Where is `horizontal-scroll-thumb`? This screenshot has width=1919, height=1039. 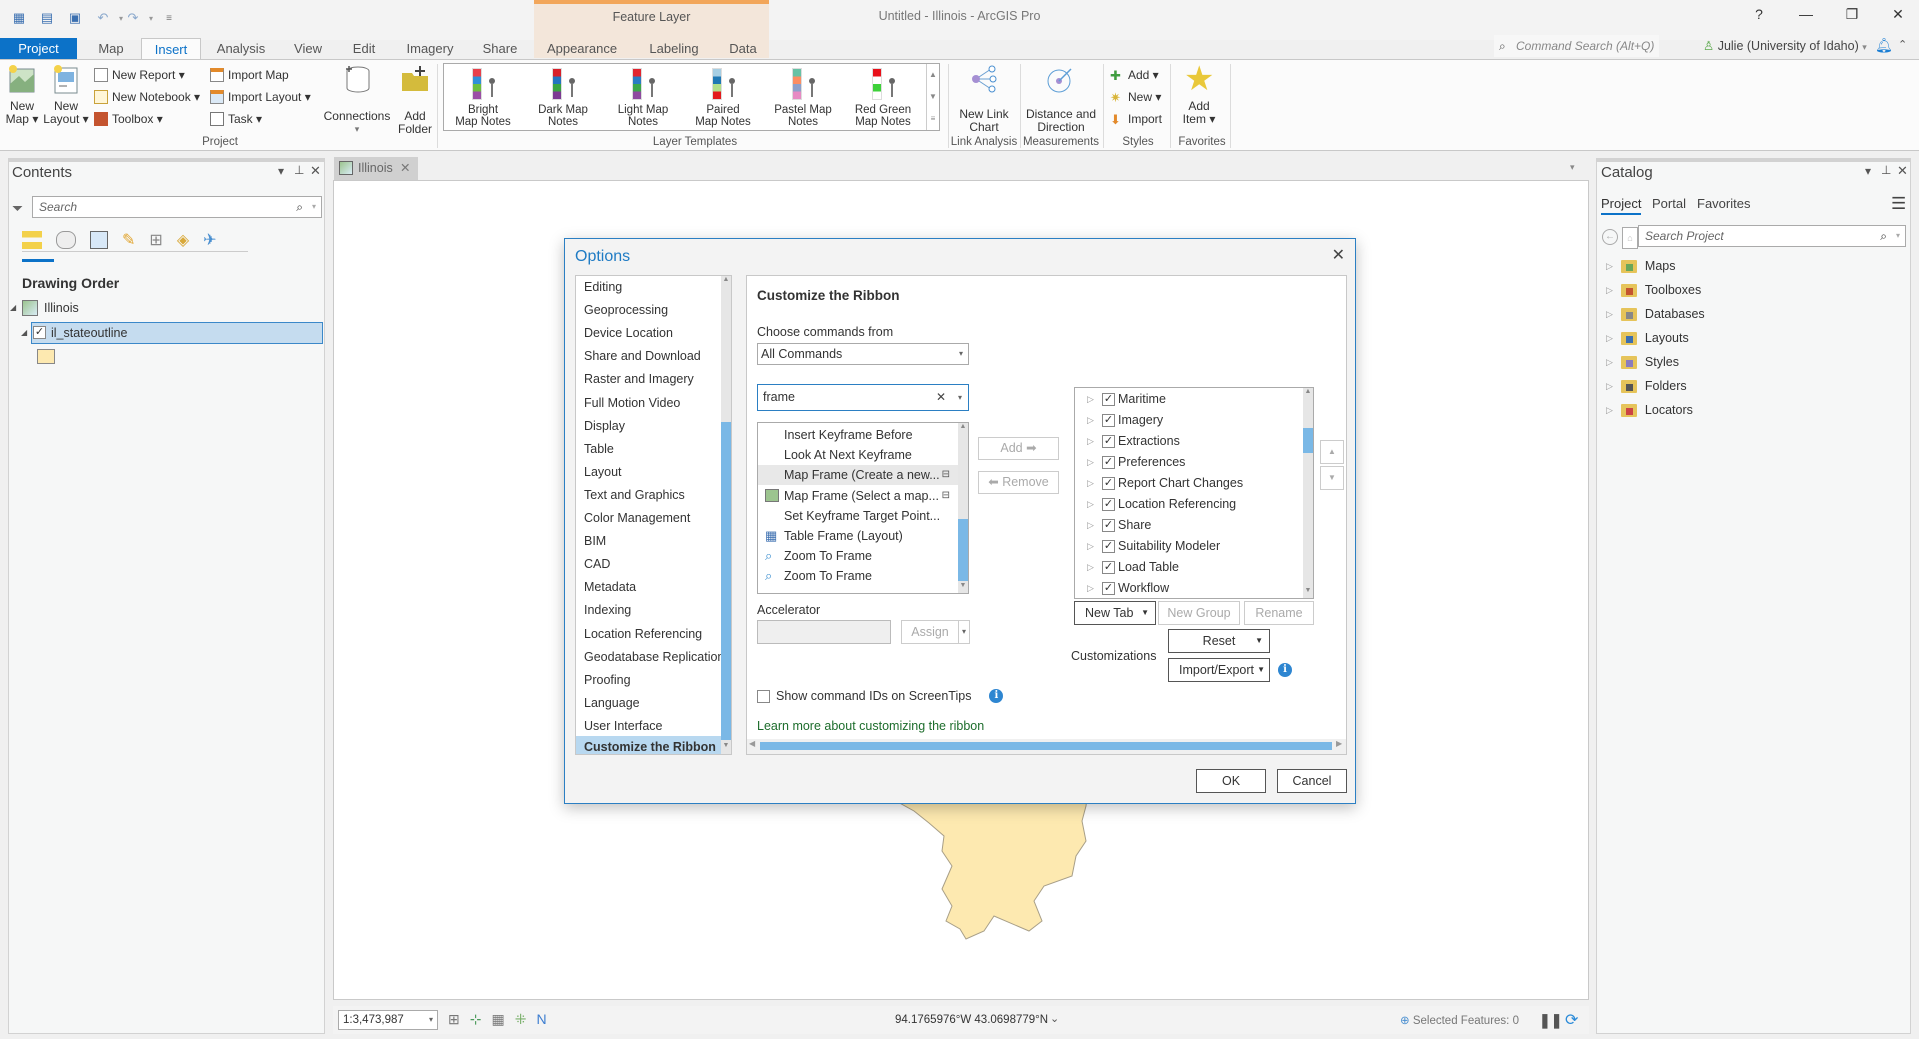 horizontal-scroll-thumb is located at coordinates (1046, 746).